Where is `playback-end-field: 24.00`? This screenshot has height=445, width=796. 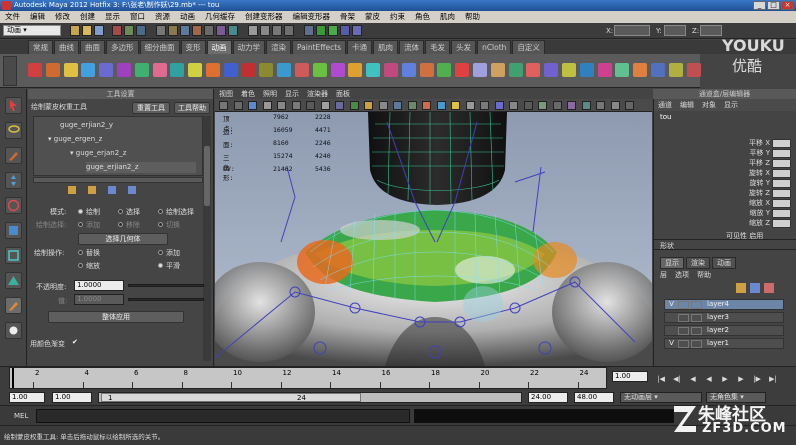 playback-end-field: 24.00 is located at coordinates (548, 397).